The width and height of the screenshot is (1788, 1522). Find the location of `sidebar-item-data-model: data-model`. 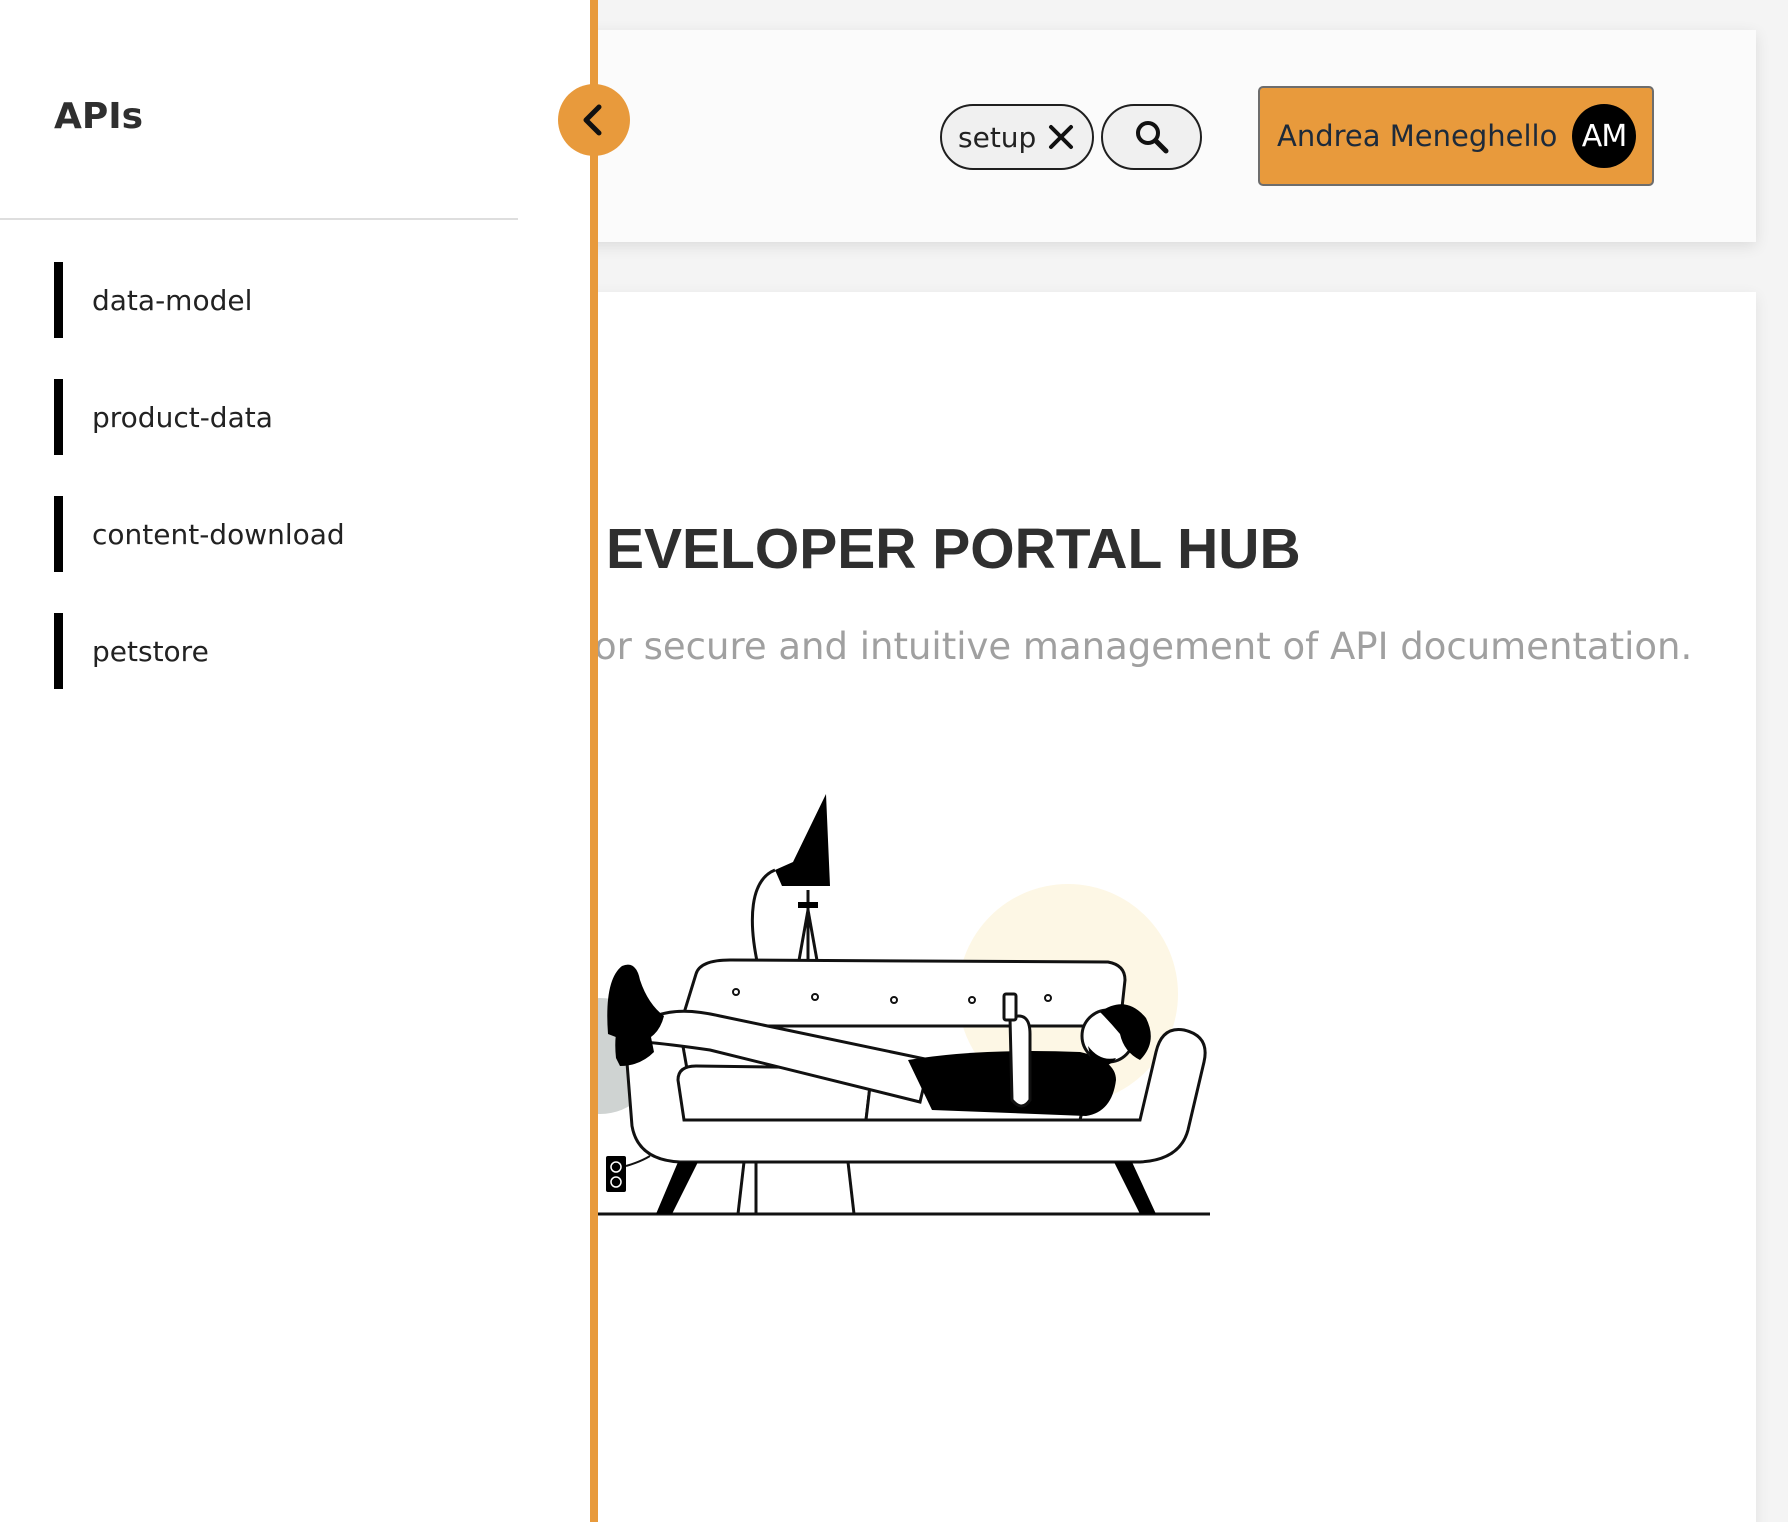

sidebar-item-data-model: data-model is located at coordinates (284, 300).